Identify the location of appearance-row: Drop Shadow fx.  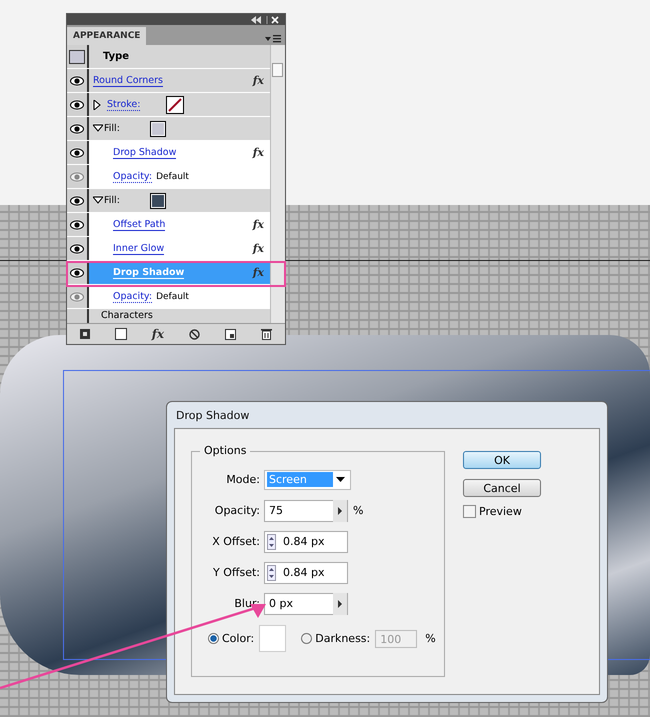
(168, 273).